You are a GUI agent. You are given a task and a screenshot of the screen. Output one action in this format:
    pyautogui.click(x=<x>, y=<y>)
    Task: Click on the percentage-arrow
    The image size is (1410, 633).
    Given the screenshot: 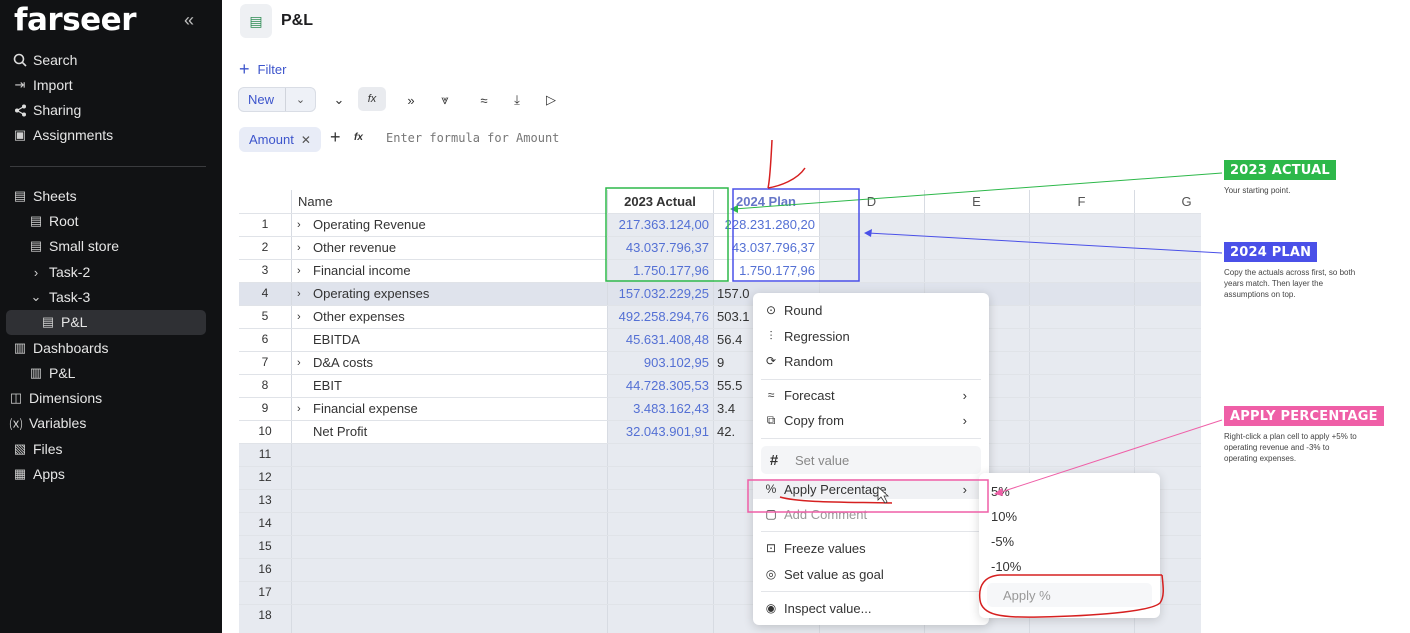 What is the action you would take?
    pyautogui.click(x=1110, y=456)
    